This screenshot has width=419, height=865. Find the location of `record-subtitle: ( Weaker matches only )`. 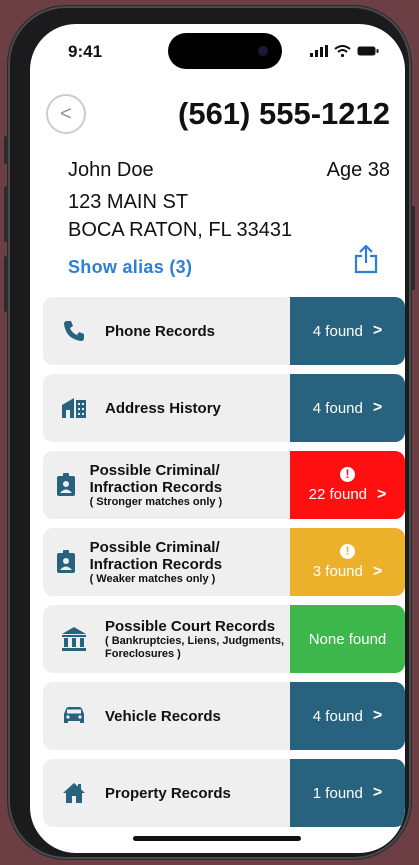

record-subtitle: ( Weaker matches only ) is located at coordinates (152, 578).